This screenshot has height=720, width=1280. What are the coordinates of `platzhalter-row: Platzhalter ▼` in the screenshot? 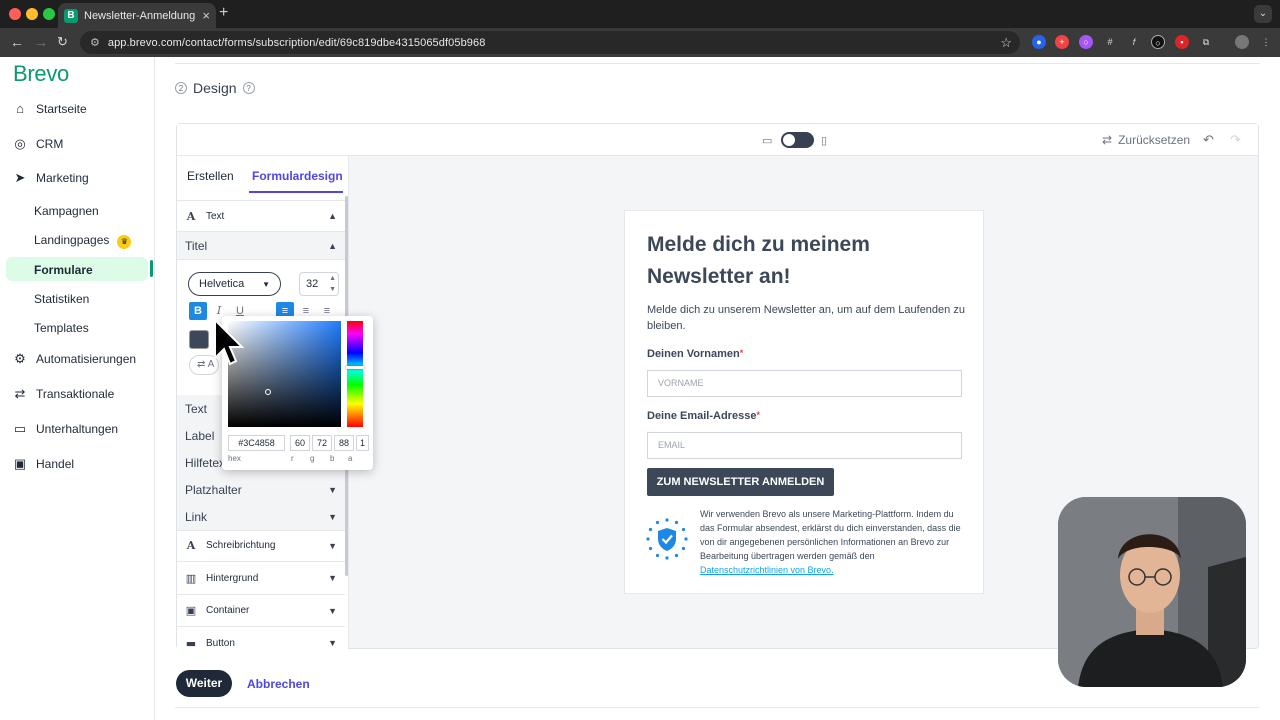 It's located at (261, 490).